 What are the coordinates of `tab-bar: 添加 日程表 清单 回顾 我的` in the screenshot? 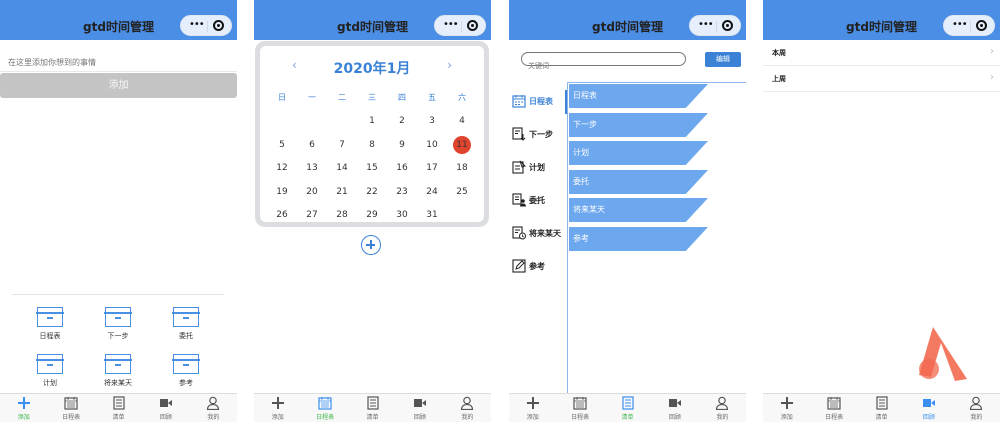 It's located at (118, 407).